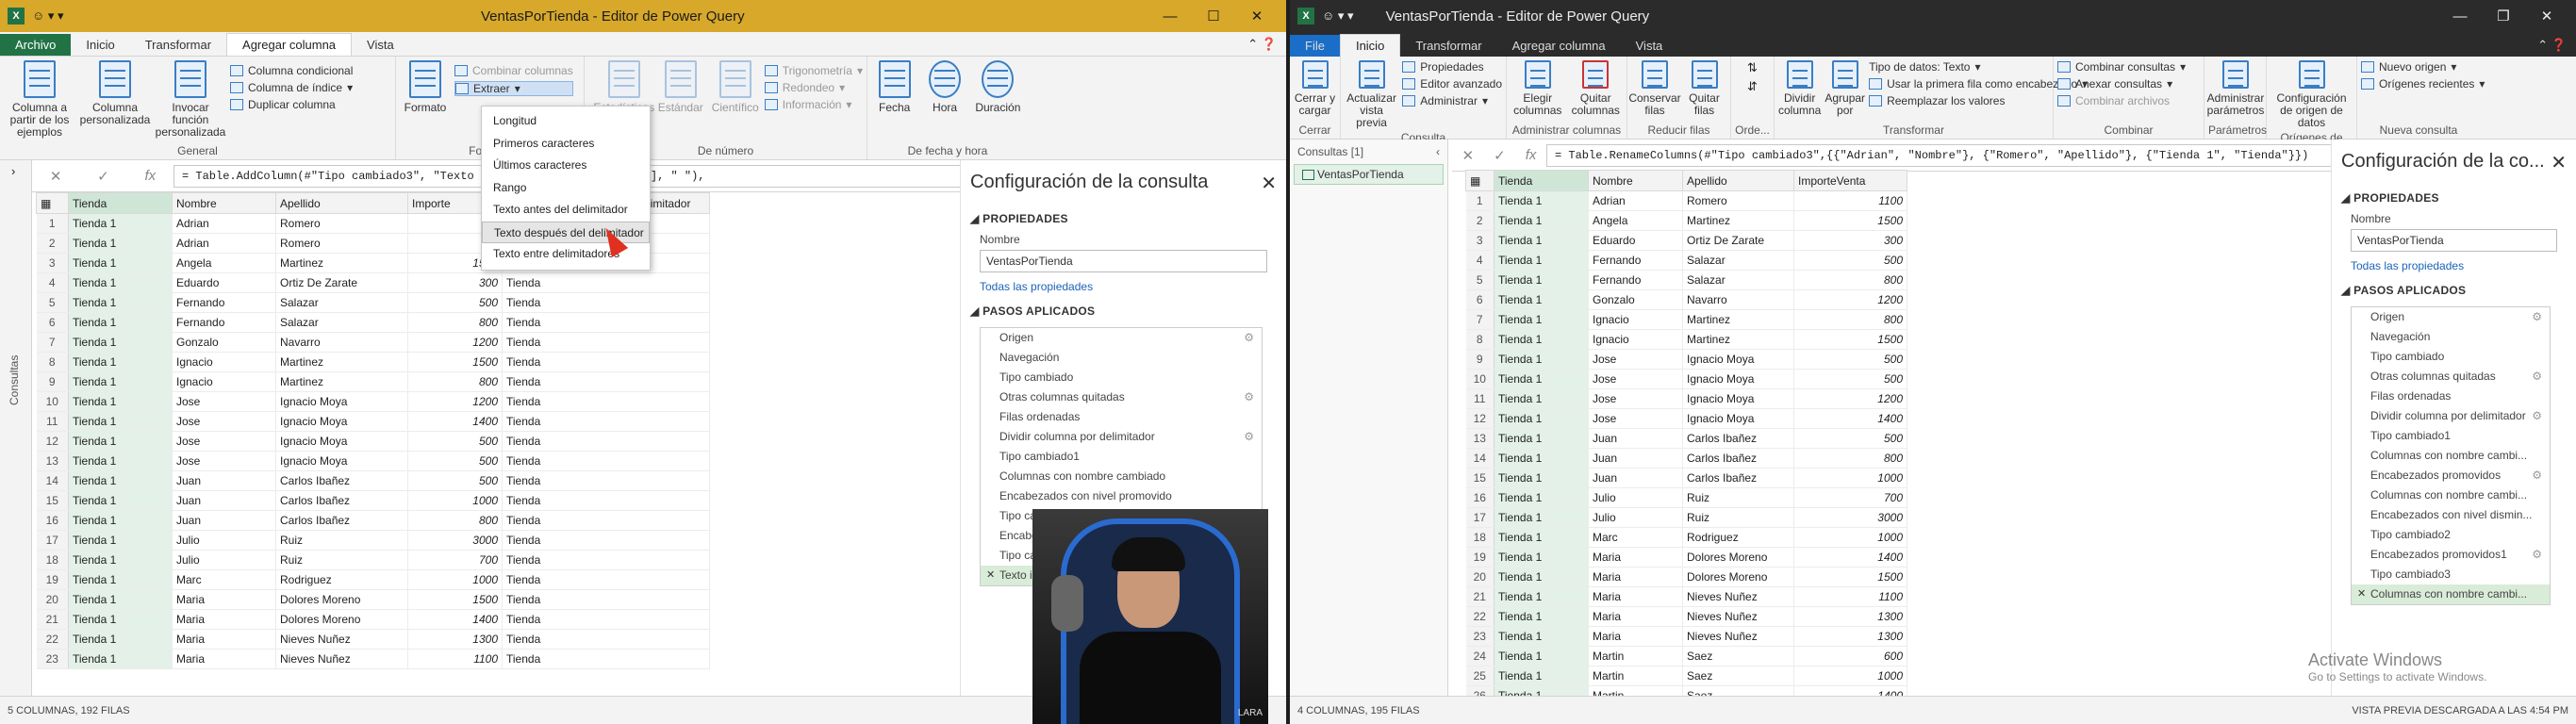 The width and height of the screenshot is (2576, 724). What do you see at coordinates (1479, 319) in the screenshot?
I see `row-number: 7` at bounding box center [1479, 319].